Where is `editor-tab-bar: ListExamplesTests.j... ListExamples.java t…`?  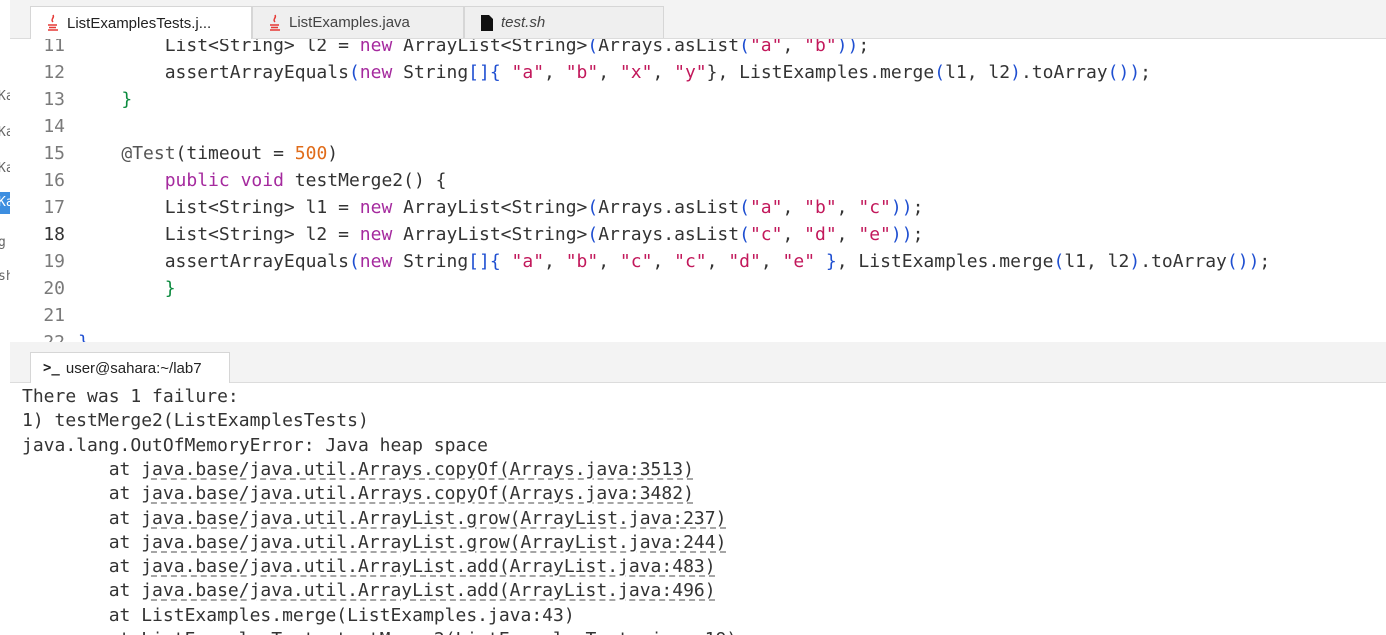
editor-tab-bar: ListExamplesTests.j... ListExamples.java t… is located at coordinates (698, 19).